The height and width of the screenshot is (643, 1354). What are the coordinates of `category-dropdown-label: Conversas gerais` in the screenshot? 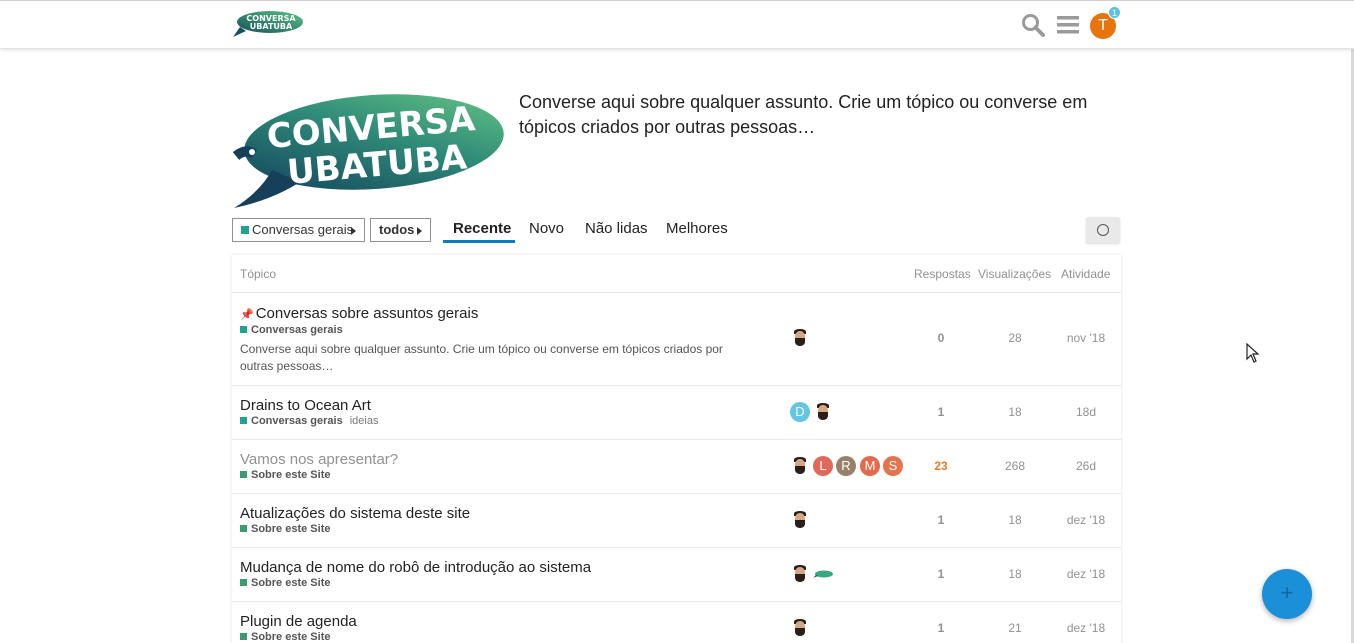 It's located at (303, 229).